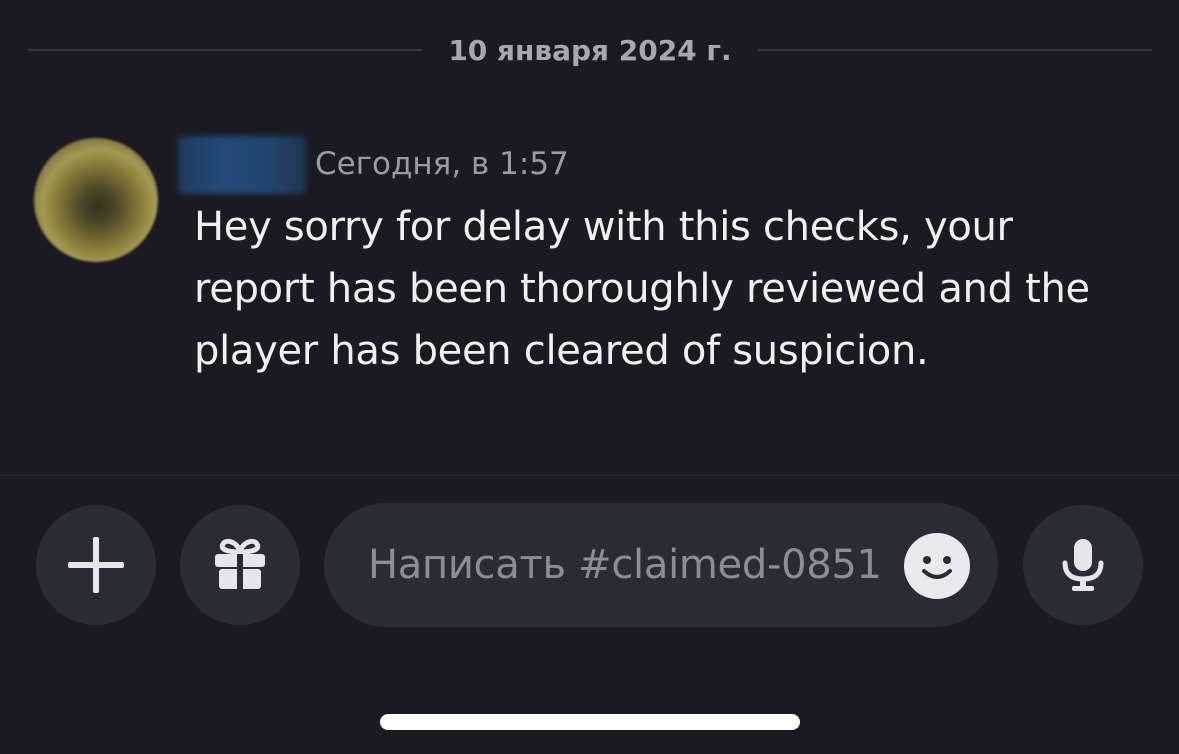 This screenshot has height=754, width=1179. What do you see at coordinates (442, 164) in the screenshot?
I see `message-timestamp: Сегодня, в 1:57` at bounding box center [442, 164].